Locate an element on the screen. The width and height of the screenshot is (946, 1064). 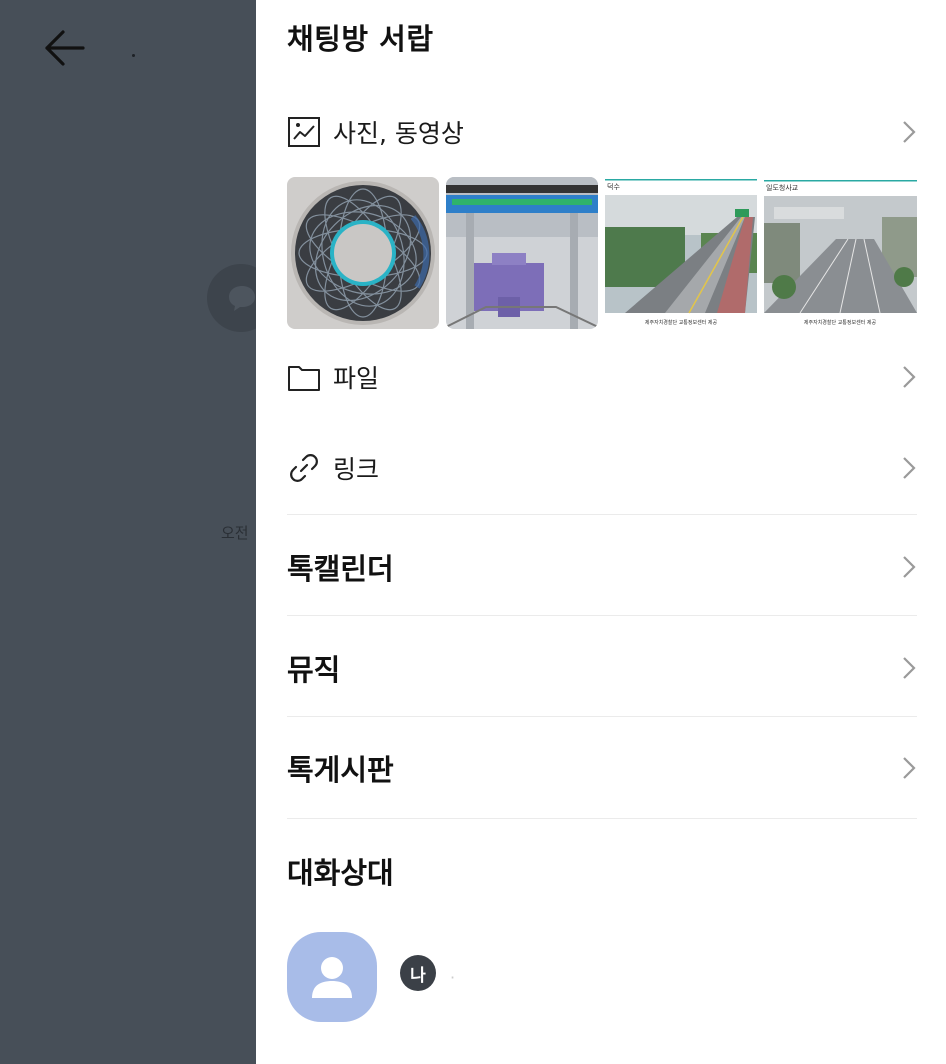
participant-row: 나 · is located at coordinates (371, 977).